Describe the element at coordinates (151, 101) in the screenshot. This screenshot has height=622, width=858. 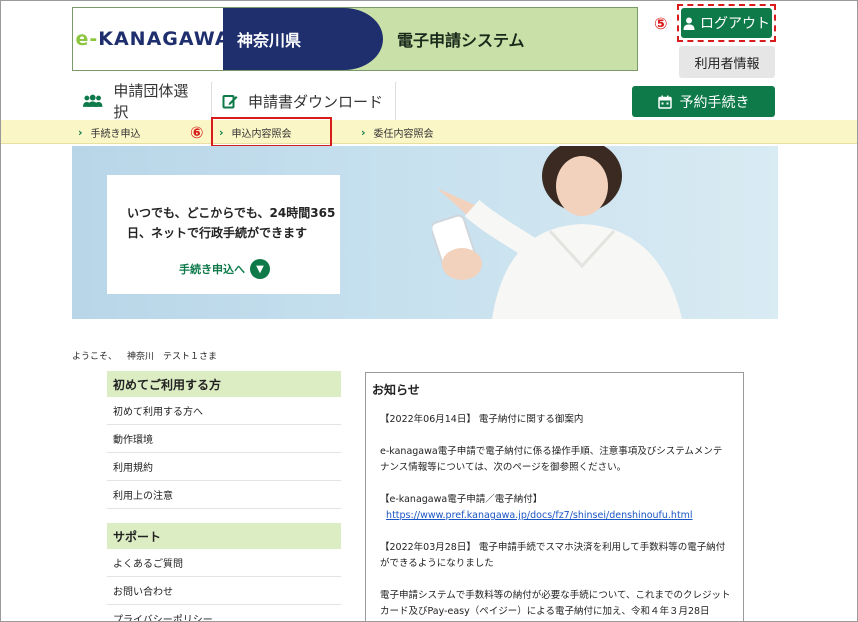
I see `nav-label-group-select: 申請団体選択` at that location.